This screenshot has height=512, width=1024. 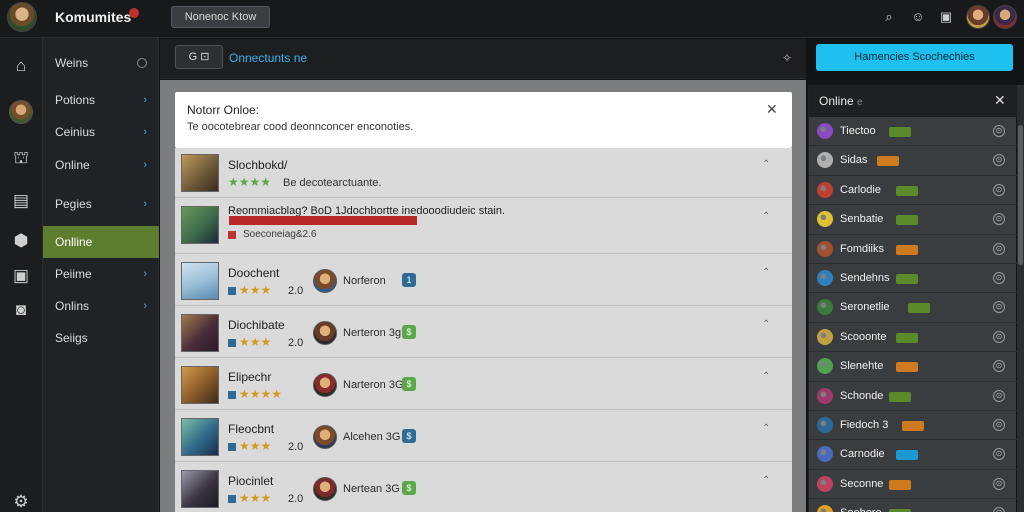 I want to click on inbox-icon: ▣, so click(x=21, y=276).